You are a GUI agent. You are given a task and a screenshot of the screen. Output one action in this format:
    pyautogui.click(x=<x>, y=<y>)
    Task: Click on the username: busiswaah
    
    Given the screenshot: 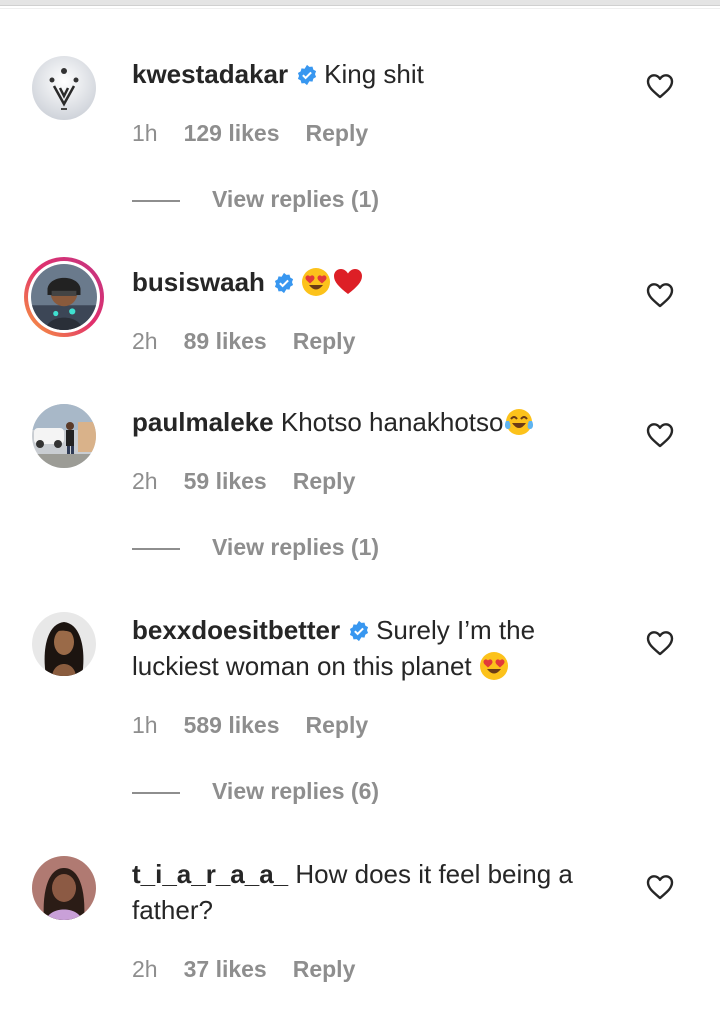 What is the action you would take?
    pyautogui.click(x=198, y=282)
    